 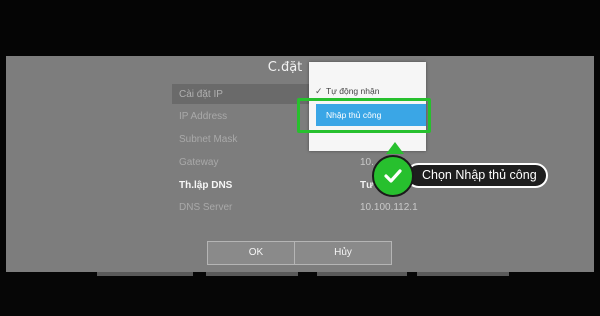 I want to click on setting-label-subnet-mask: Subnet Mask, so click(x=208, y=139).